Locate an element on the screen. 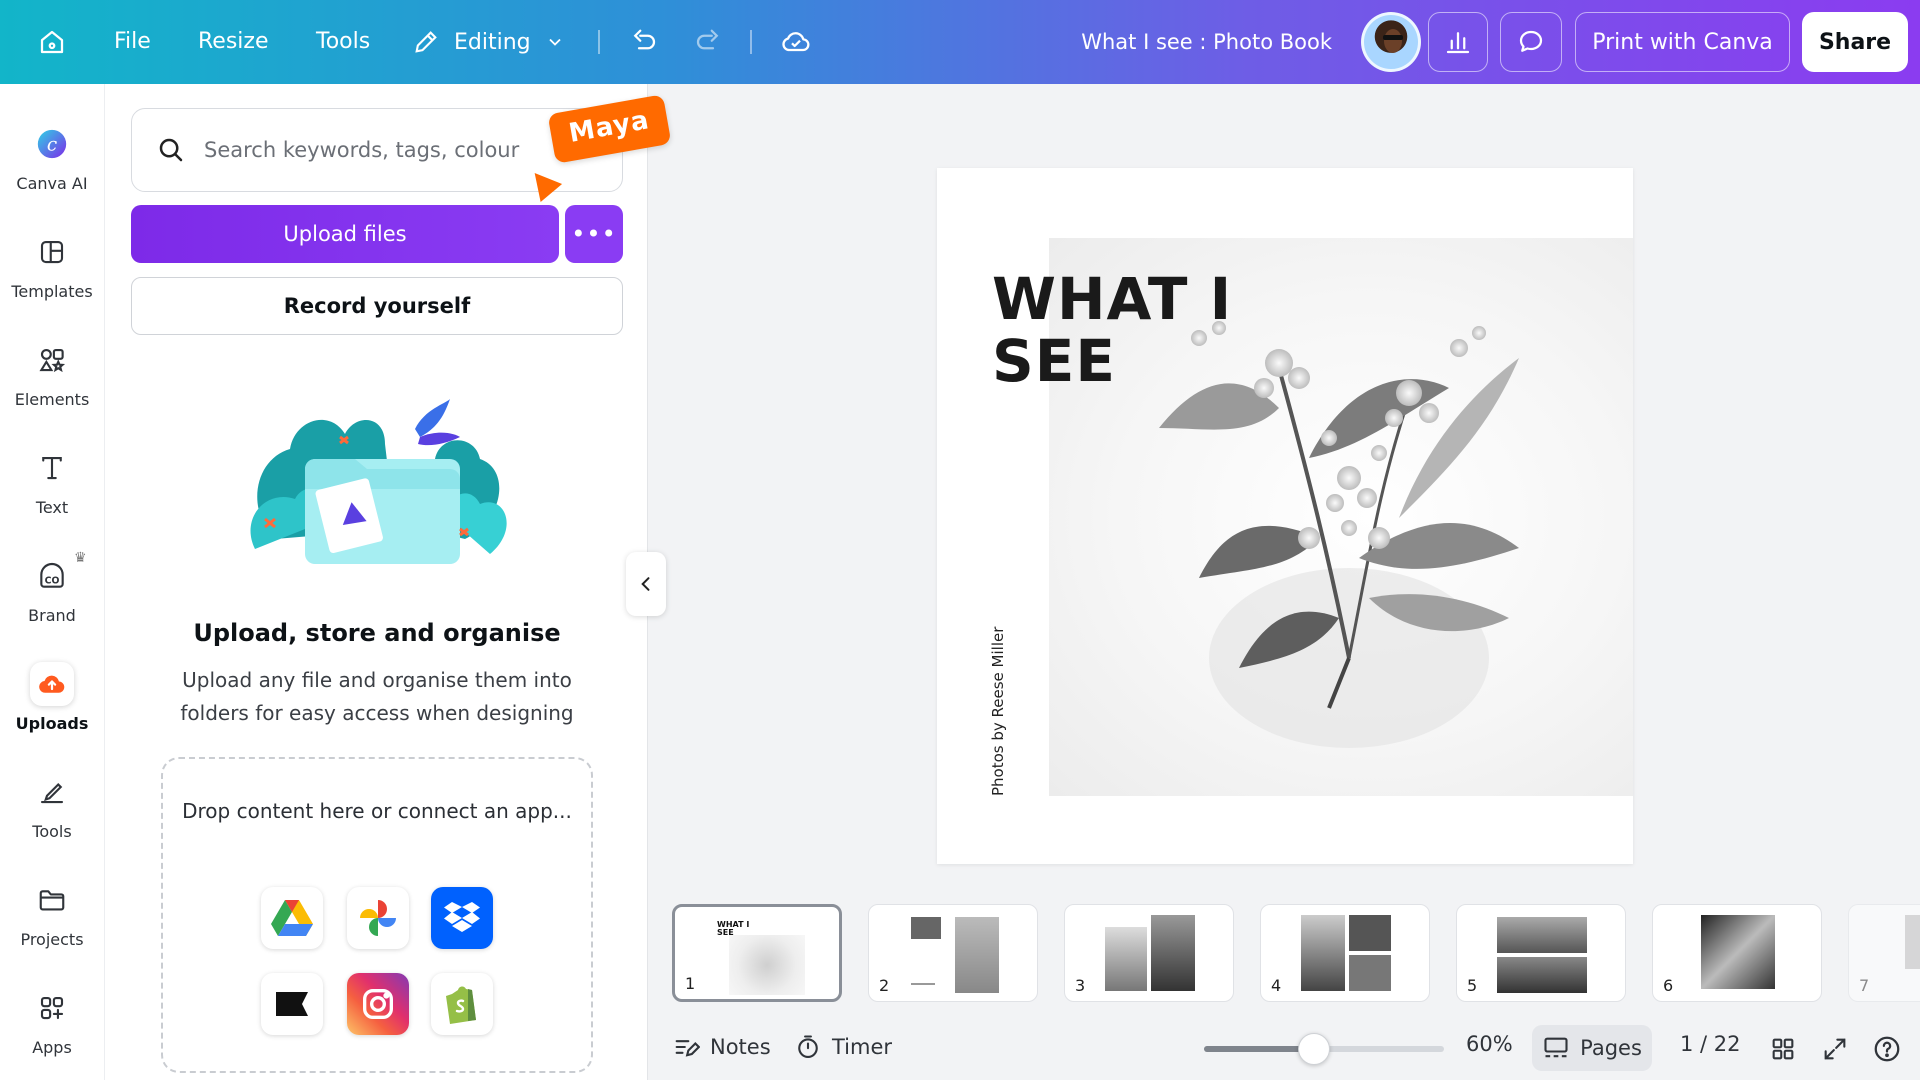 The image size is (1920, 1080). photo-credit-text: Photos by Reese Miller is located at coordinates (998, 711).